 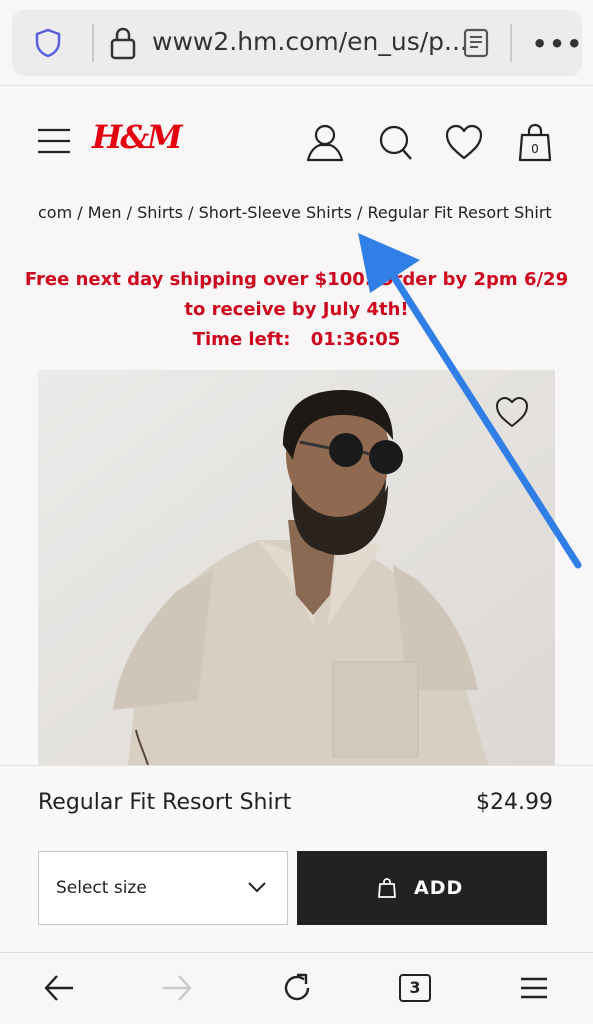 What do you see at coordinates (54, 141) in the screenshot?
I see `hamburger-menu-icon` at bounding box center [54, 141].